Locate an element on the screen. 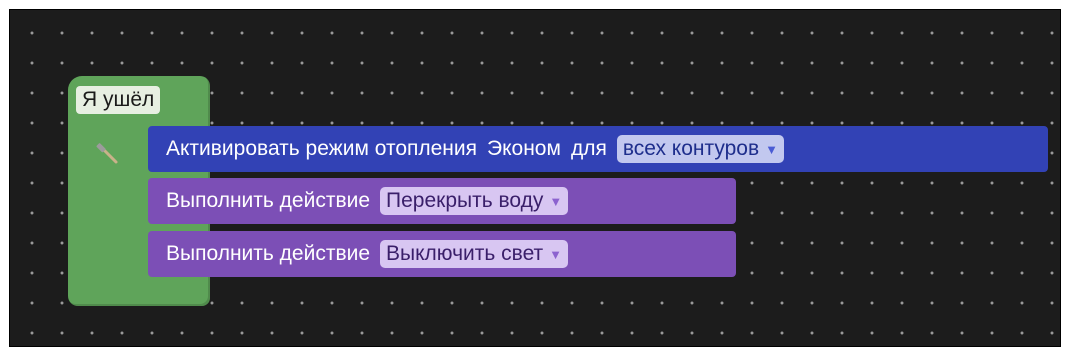 The height and width of the screenshot is (356, 1068). action-block-water: Выполнить действие Перекрыть воду ▼ is located at coordinates (442, 201).